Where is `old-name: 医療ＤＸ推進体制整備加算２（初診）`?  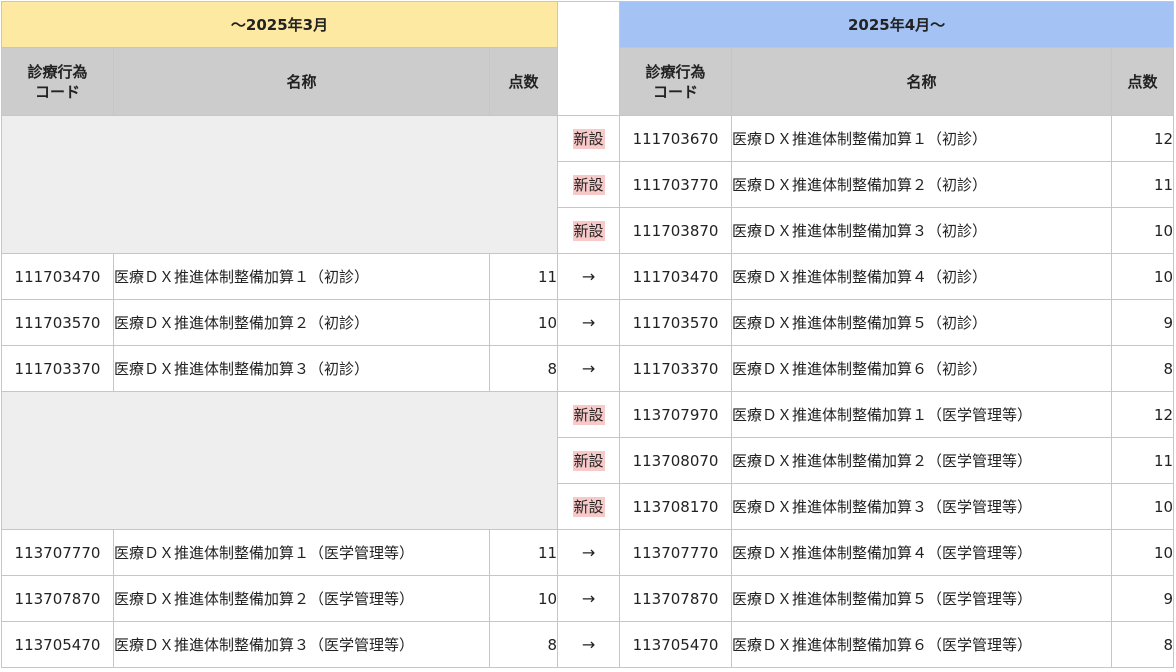 old-name: 医療ＤＸ推進体制整備加算２（初診） is located at coordinates (301, 322).